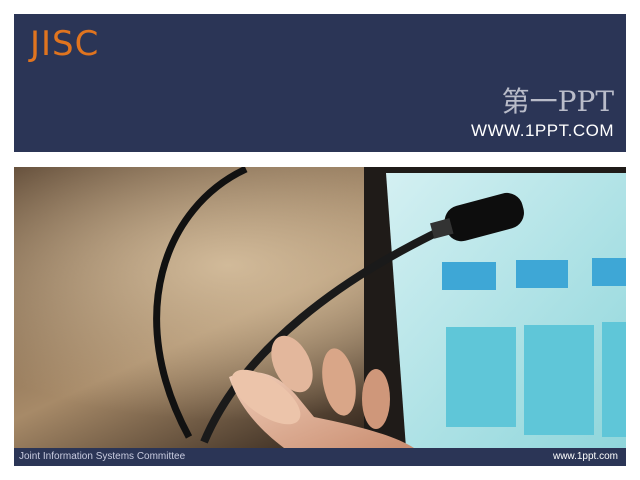  What do you see at coordinates (102, 456) in the screenshot?
I see `footer-organization: Joint Information Systems Committee` at bounding box center [102, 456].